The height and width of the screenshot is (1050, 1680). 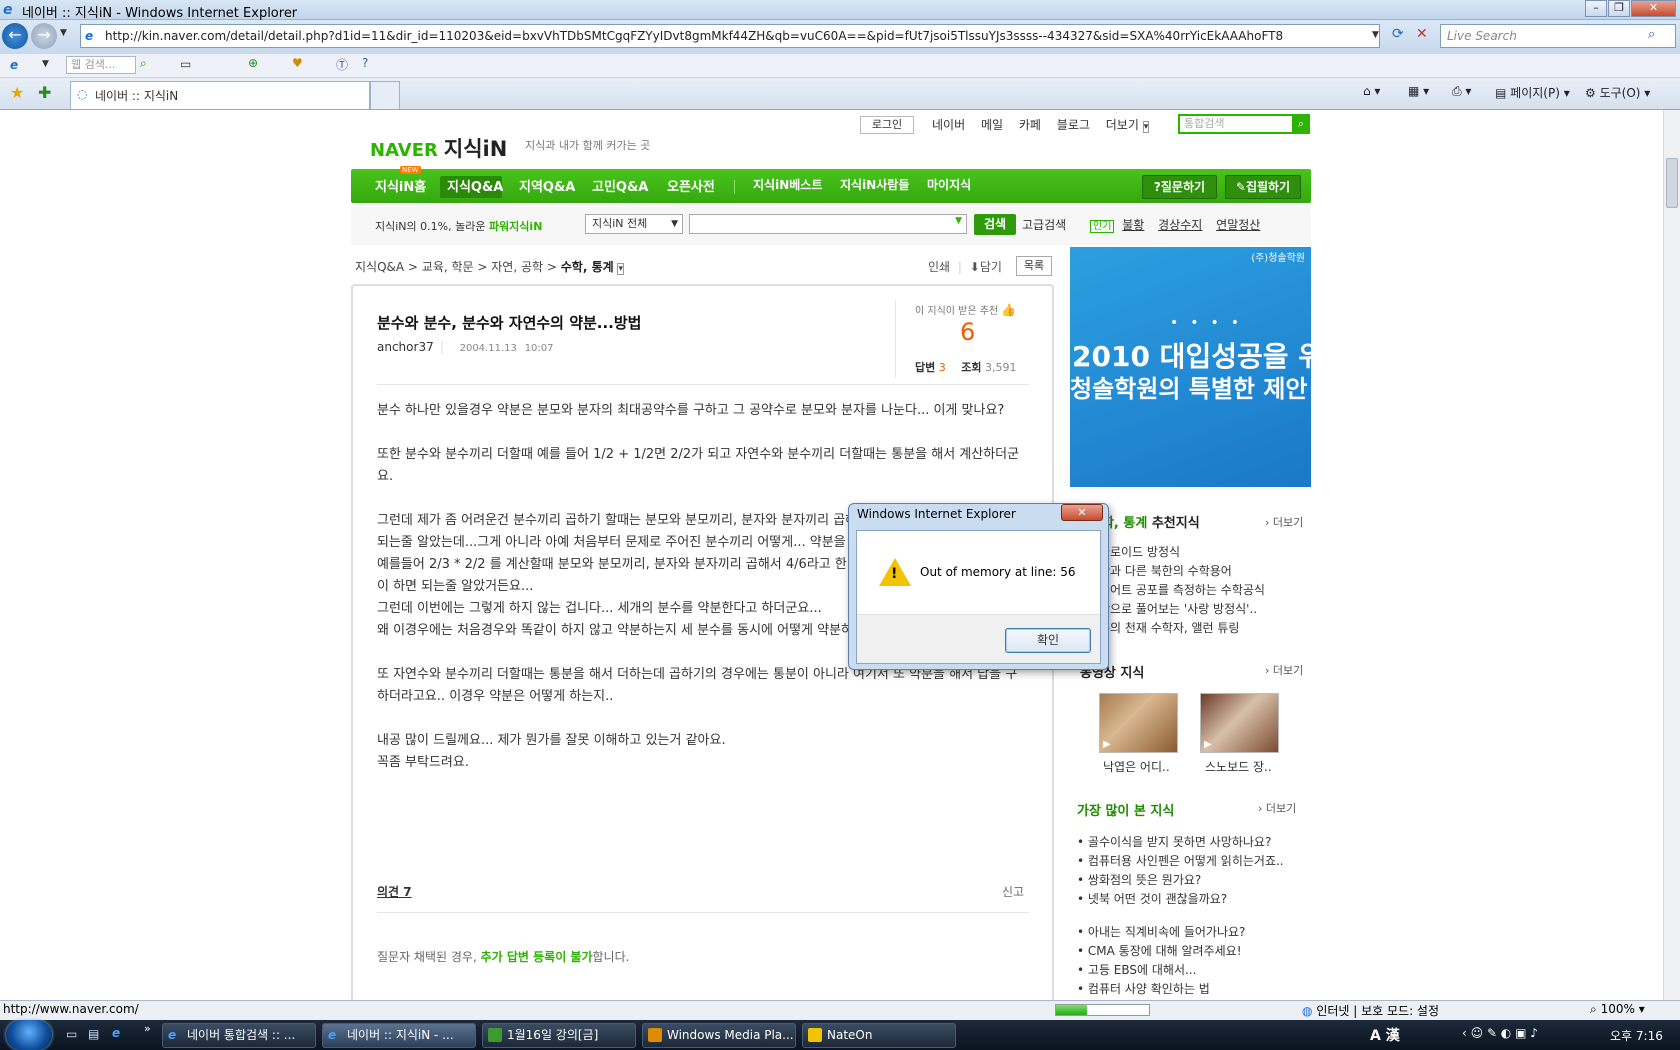 I want to click on ok-button: 확인, so click(x=1048, y=640).